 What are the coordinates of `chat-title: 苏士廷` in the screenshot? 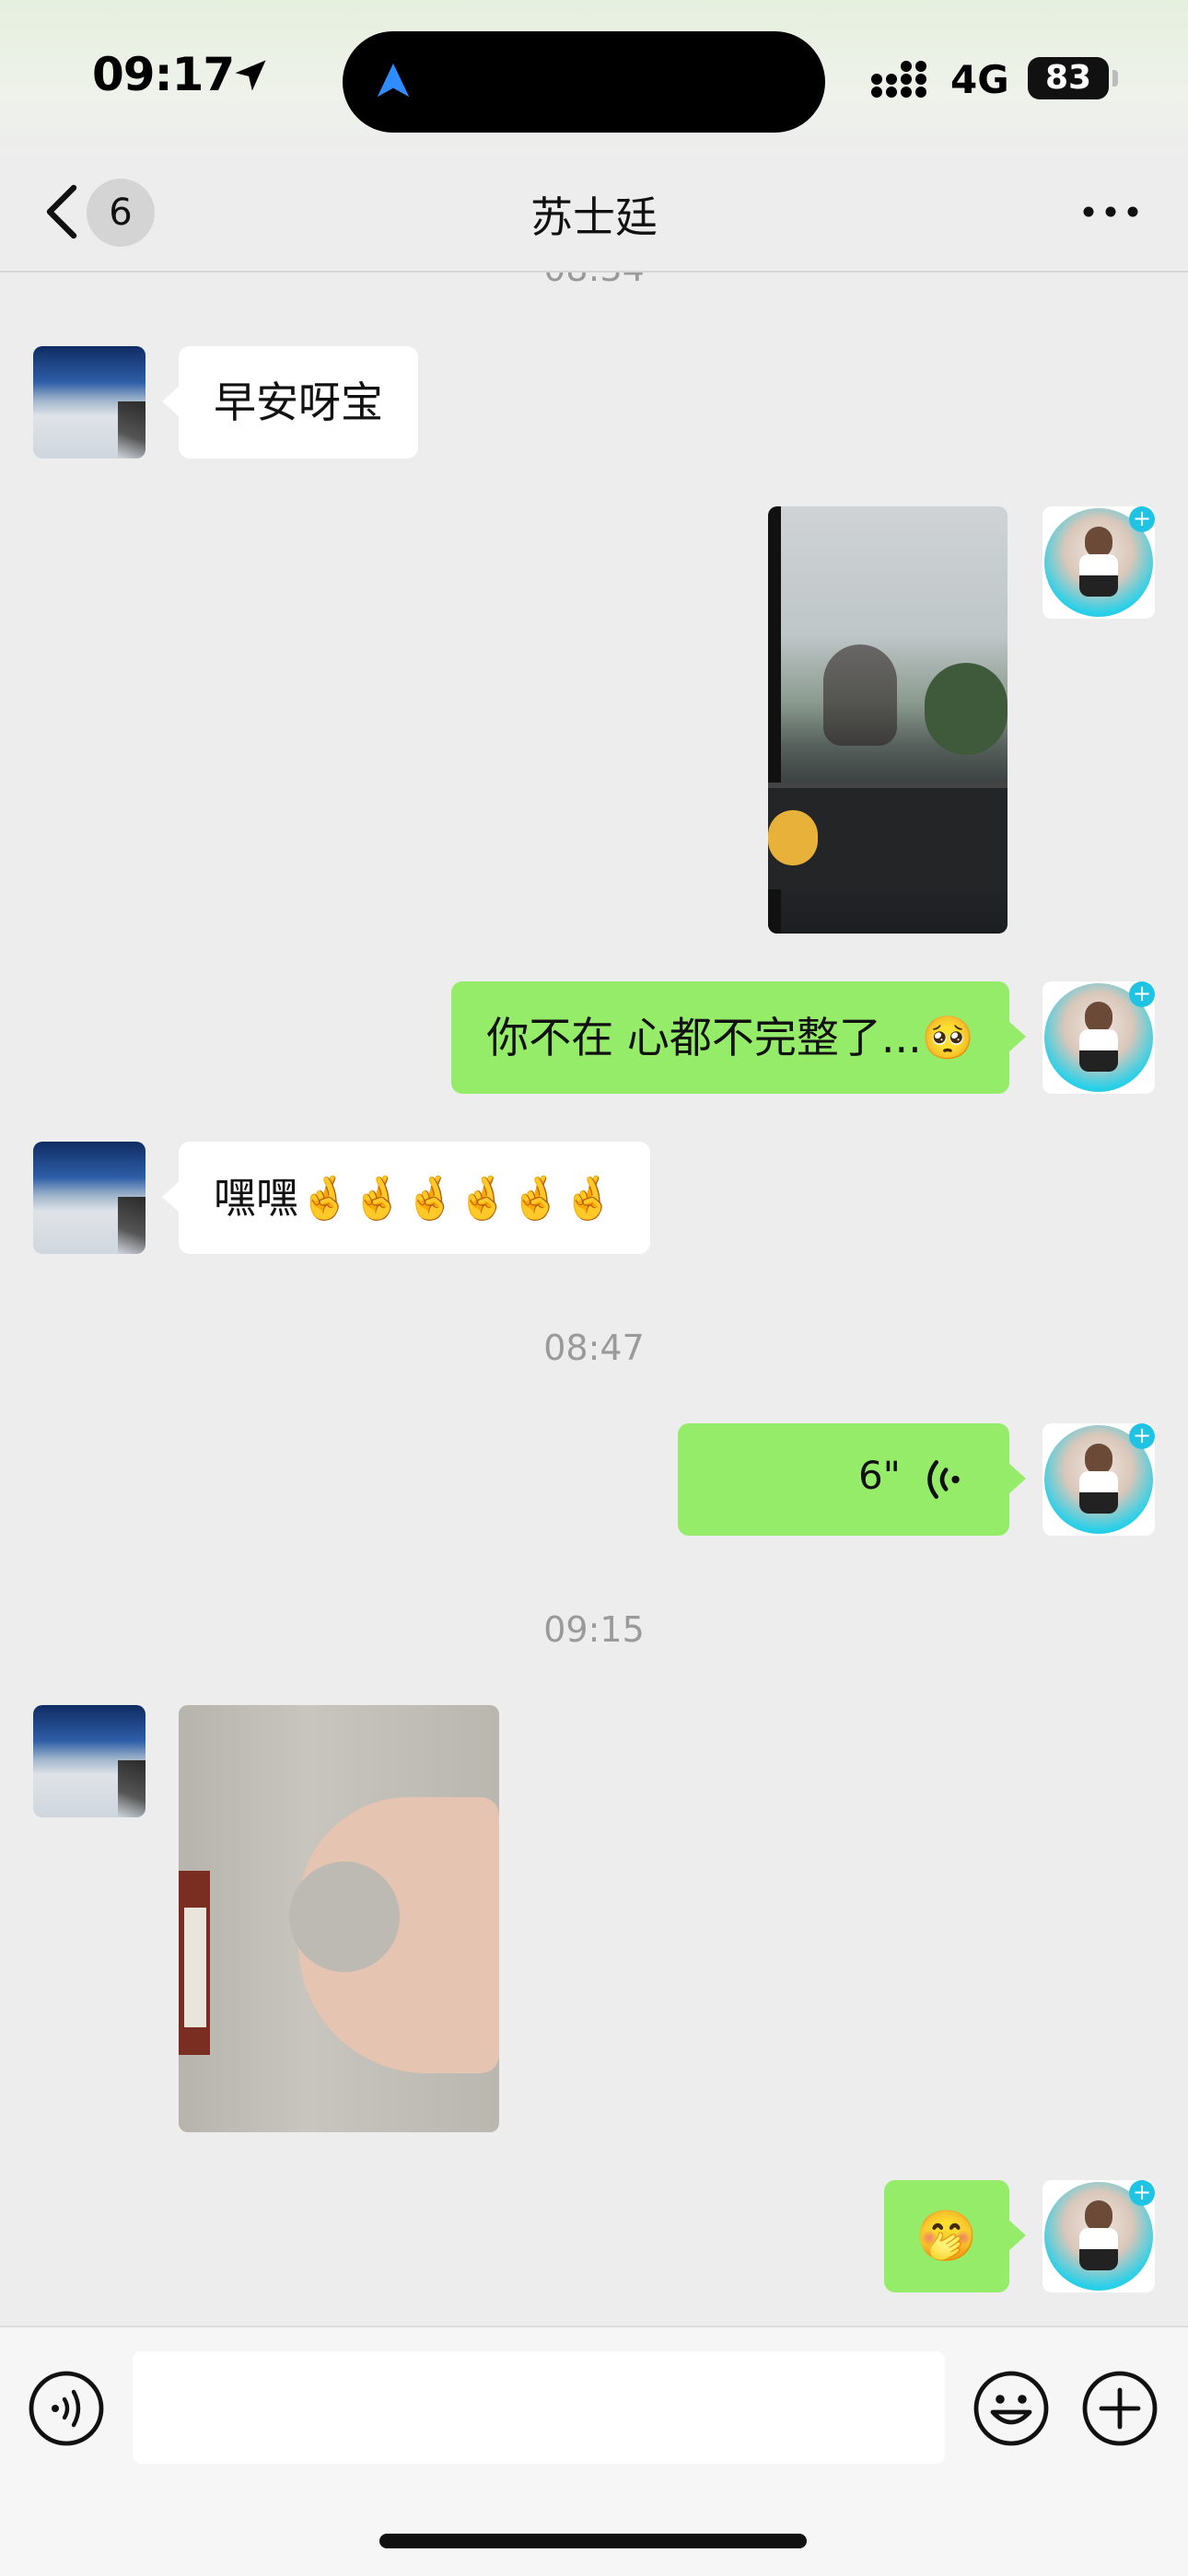 It's located at (594, 217).